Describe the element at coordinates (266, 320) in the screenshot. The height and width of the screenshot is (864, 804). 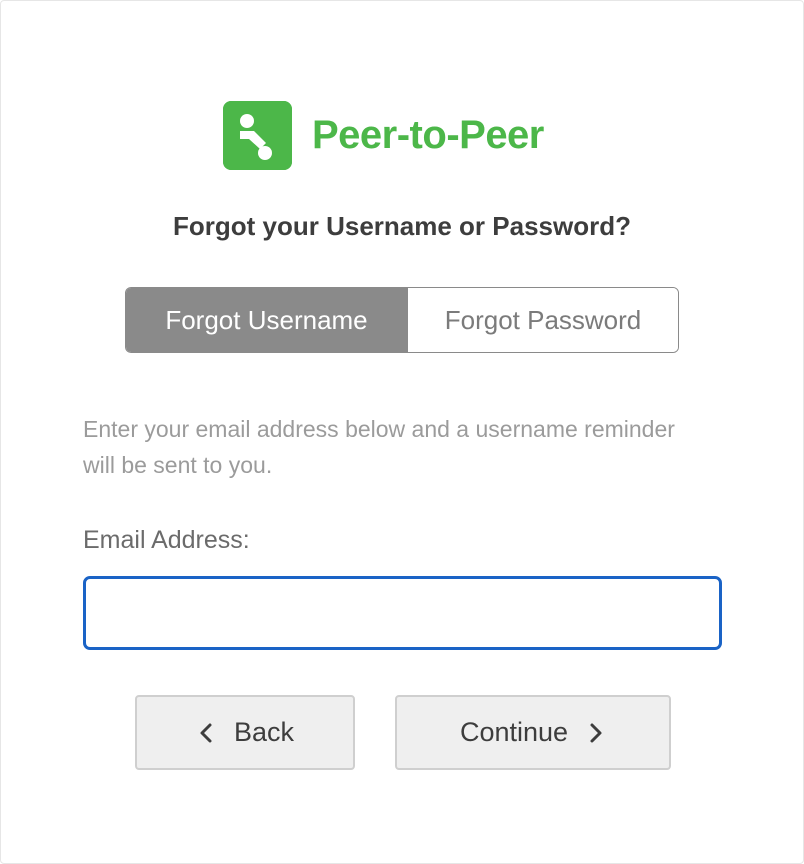
I see `tab-forgot-username: Forgot Username` at that location.